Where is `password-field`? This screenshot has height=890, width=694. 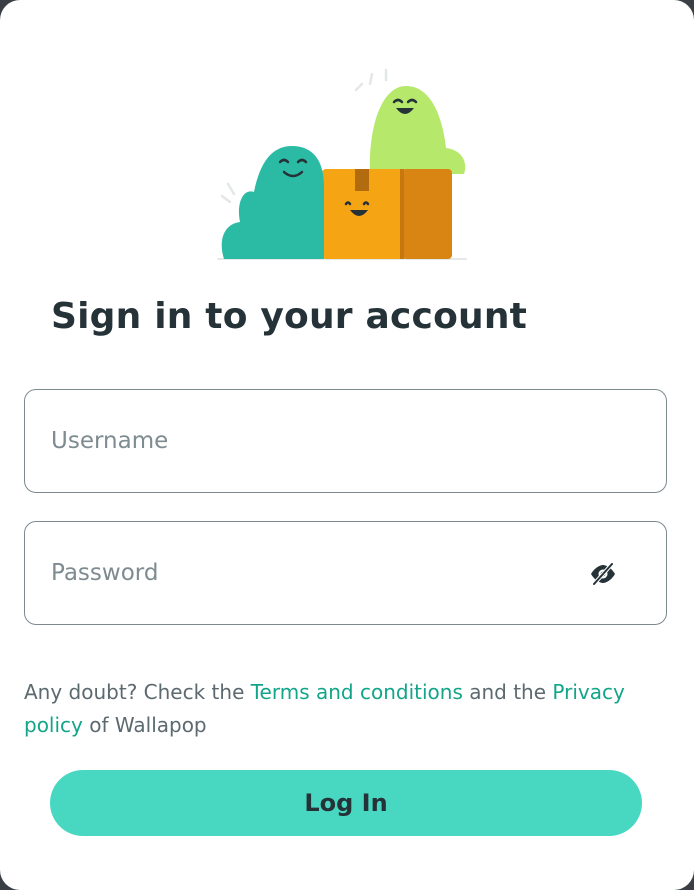
password-field is located at coordinates (345, 573).